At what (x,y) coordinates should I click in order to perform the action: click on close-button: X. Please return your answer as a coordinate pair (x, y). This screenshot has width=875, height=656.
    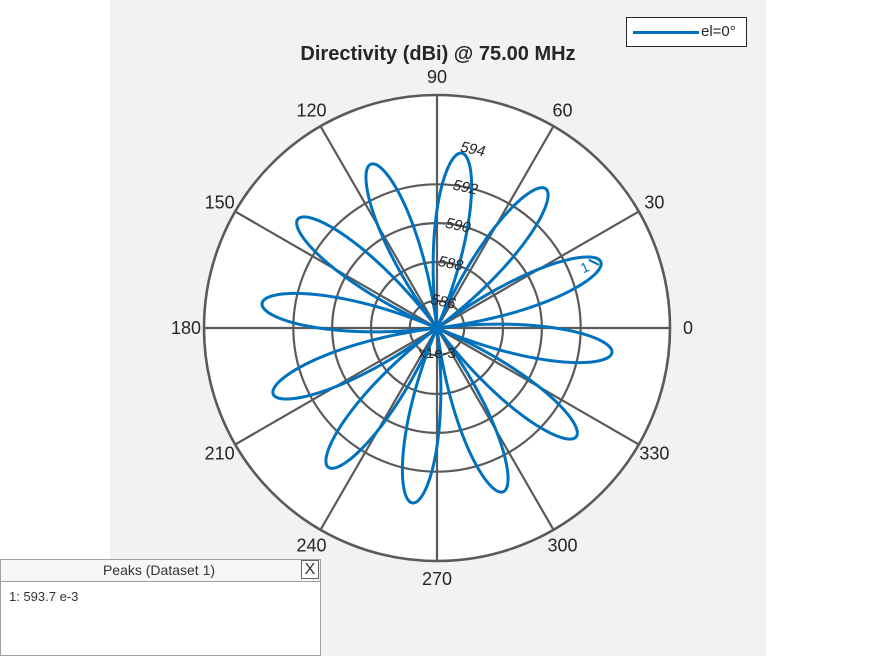
    Looking at the image, I should click on (310, 569).